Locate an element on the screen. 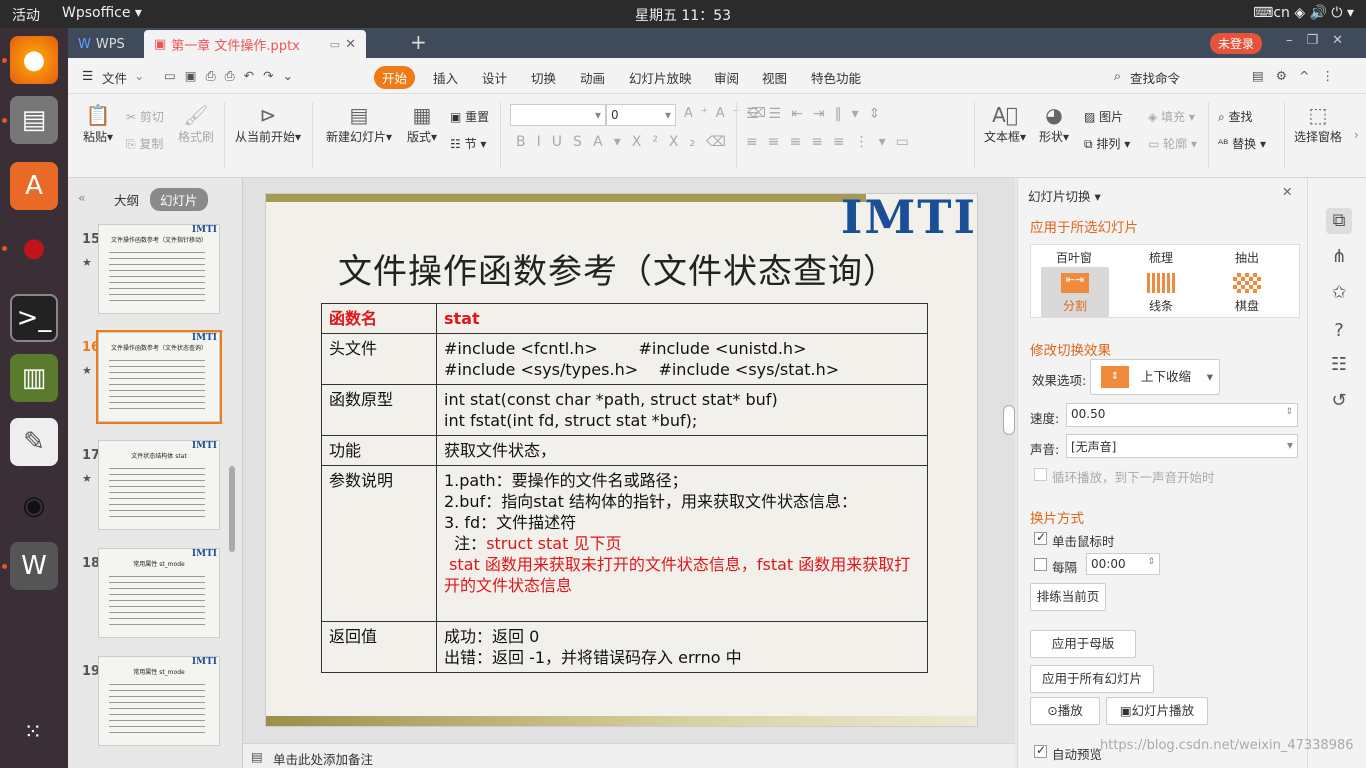  tab-wps-home: W WPS is located at coordinates (104, 44).